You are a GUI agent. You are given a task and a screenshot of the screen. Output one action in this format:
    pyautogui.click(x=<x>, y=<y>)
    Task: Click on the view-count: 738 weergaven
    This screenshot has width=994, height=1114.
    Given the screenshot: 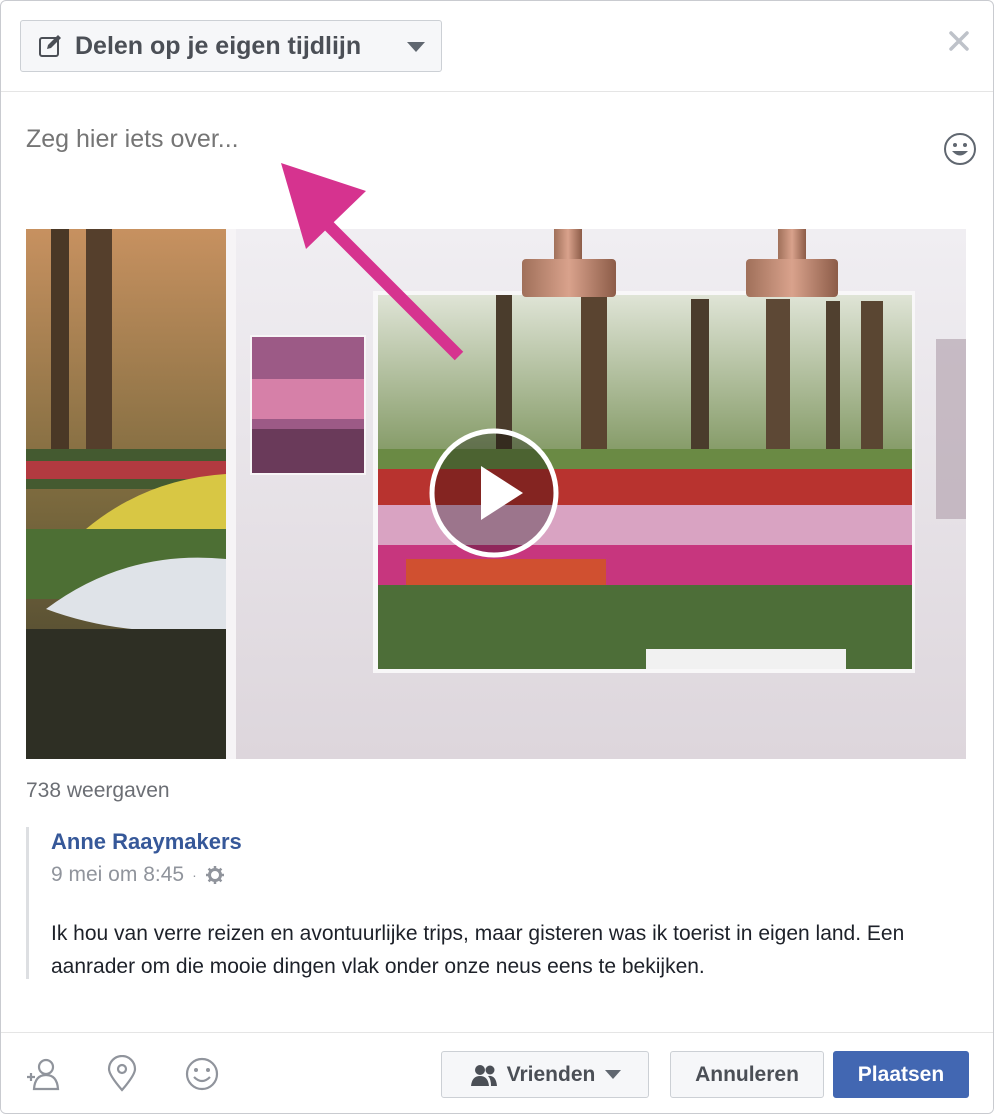 What is the action you would take?
    pyautogui.click(x=98, y=790)
    